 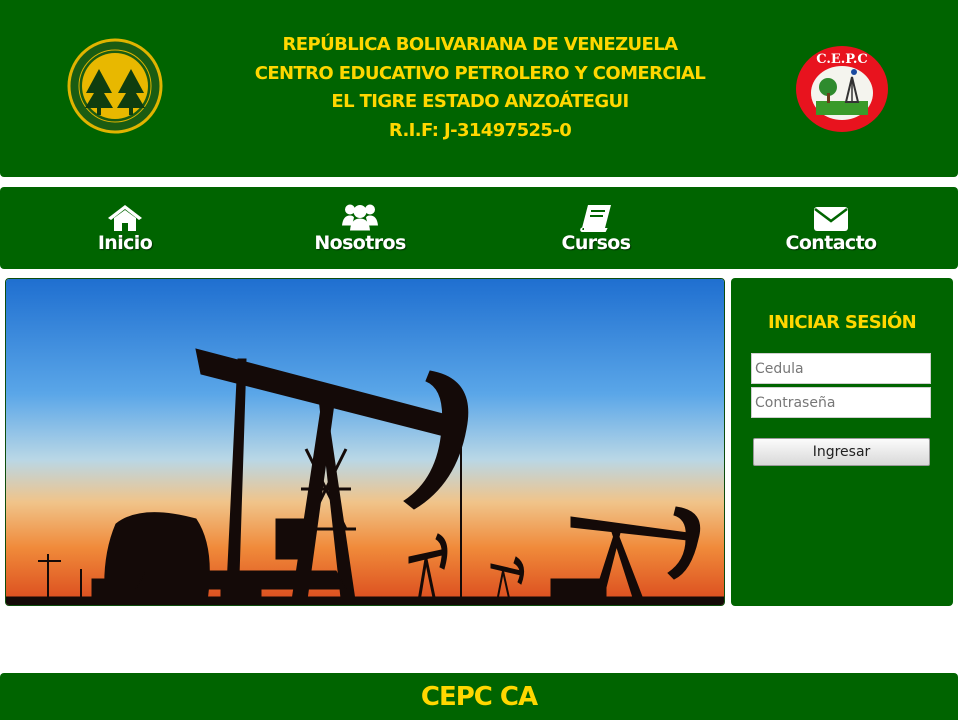 What do you see at coordinates (841, 368) in the screenshot?
I see `cedula-input` at bounding box center [841, 368].